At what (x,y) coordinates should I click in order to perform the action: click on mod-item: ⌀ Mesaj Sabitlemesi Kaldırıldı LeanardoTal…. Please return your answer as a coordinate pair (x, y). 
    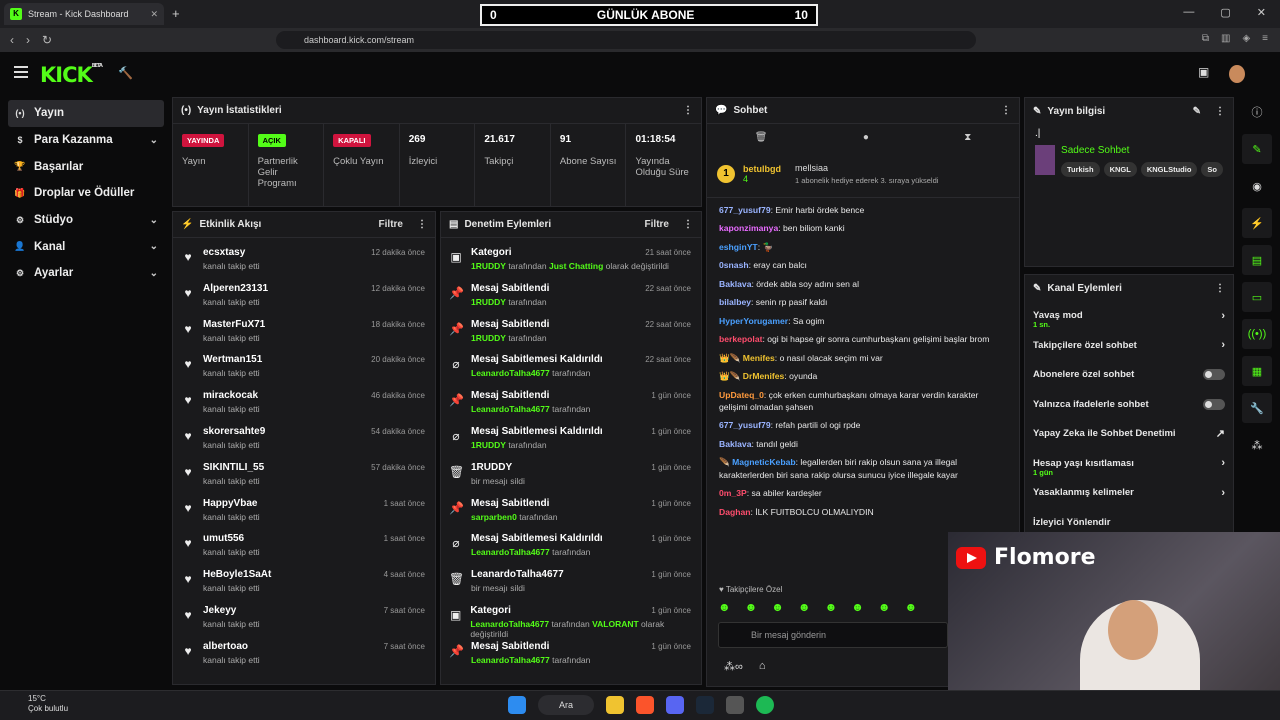
    Looking at the image, I should click on (571, 546).